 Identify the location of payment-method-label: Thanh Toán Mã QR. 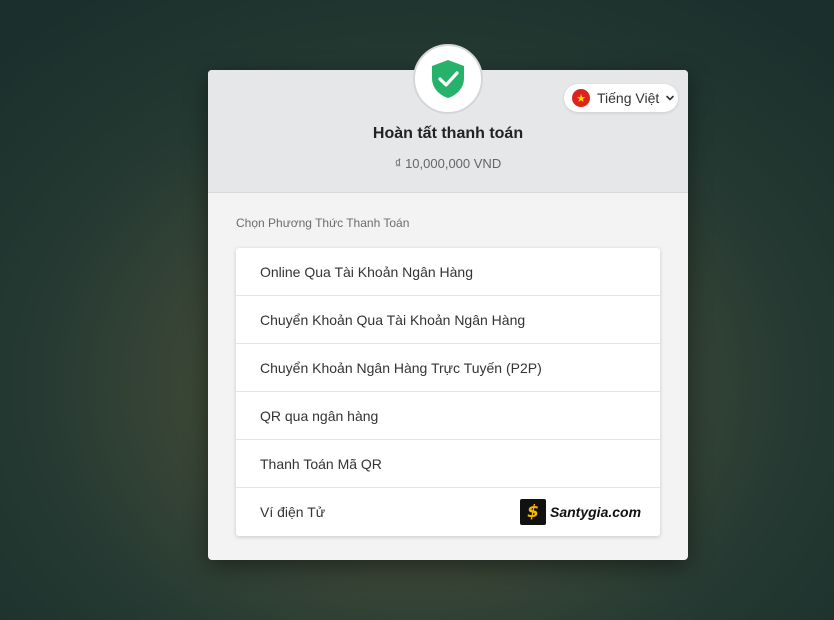
(321, 463).